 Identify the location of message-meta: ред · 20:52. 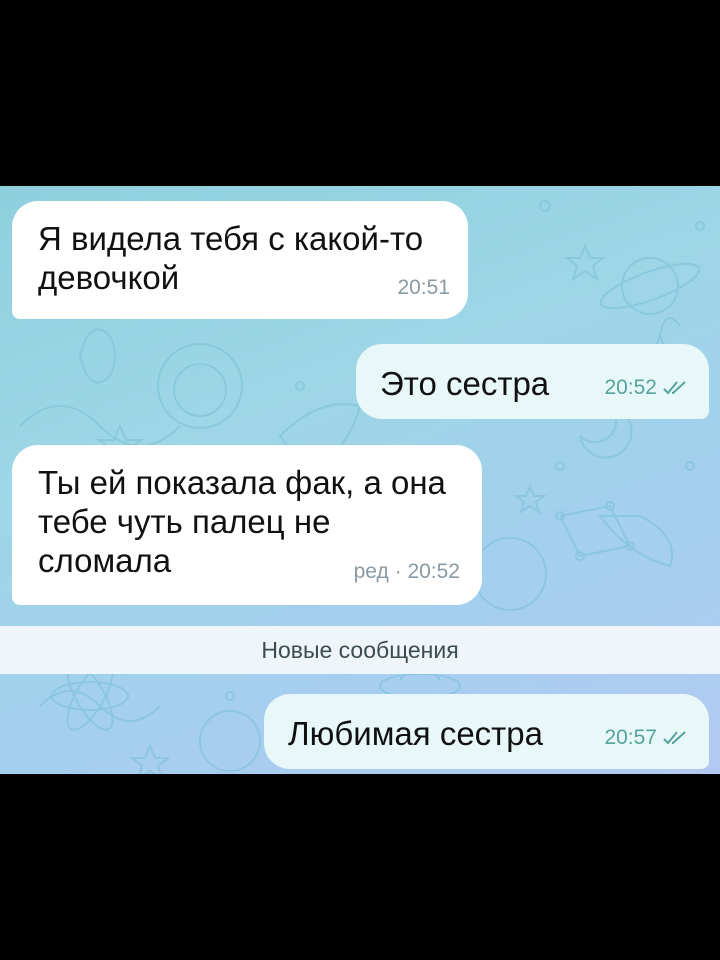
(406, 571).